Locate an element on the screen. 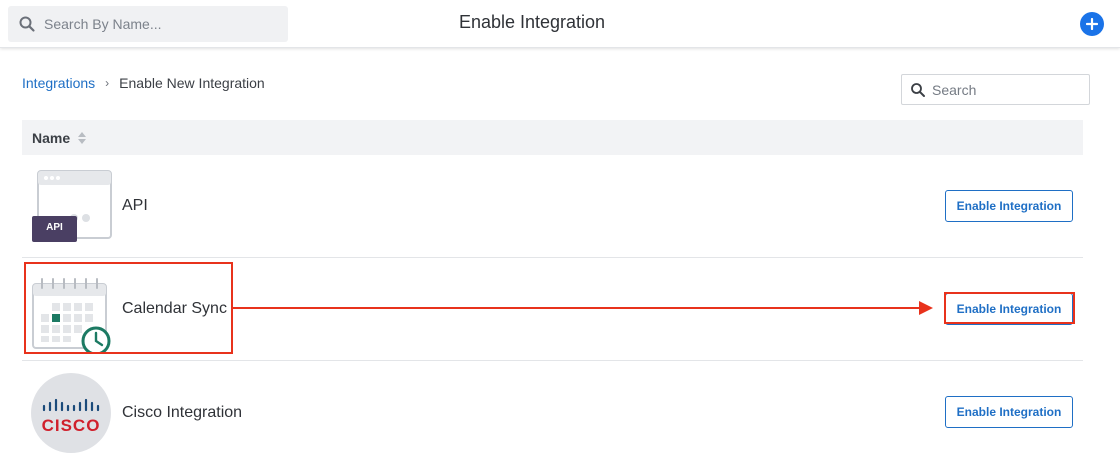 This screenshot has height=461, width=1120. breadcrumb-integrations-link: Integrations is located at coordinates (58, 83).